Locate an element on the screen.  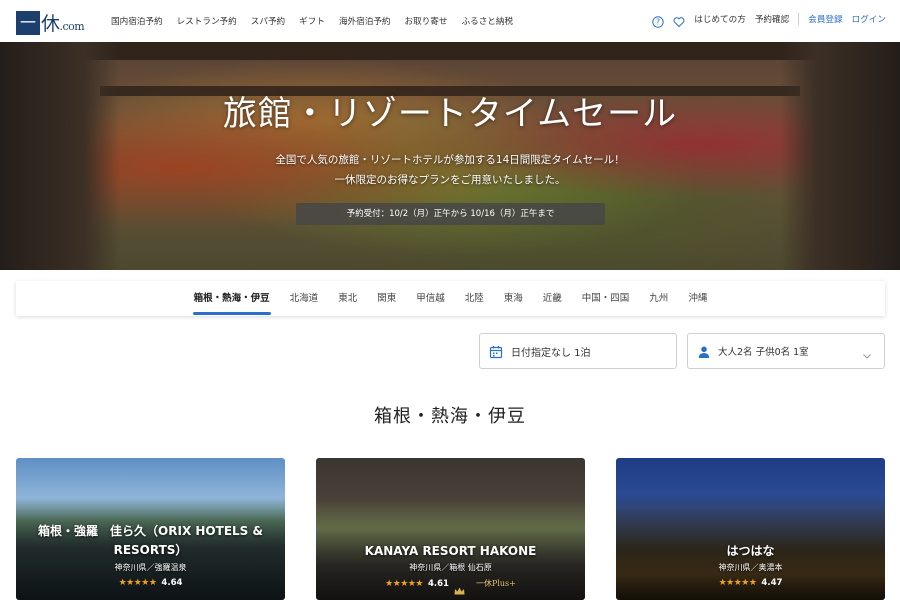
hero-subtitle-line2: 一休限定のお得なプランをご用意いたしました。 is located at coordinates (450, 180).